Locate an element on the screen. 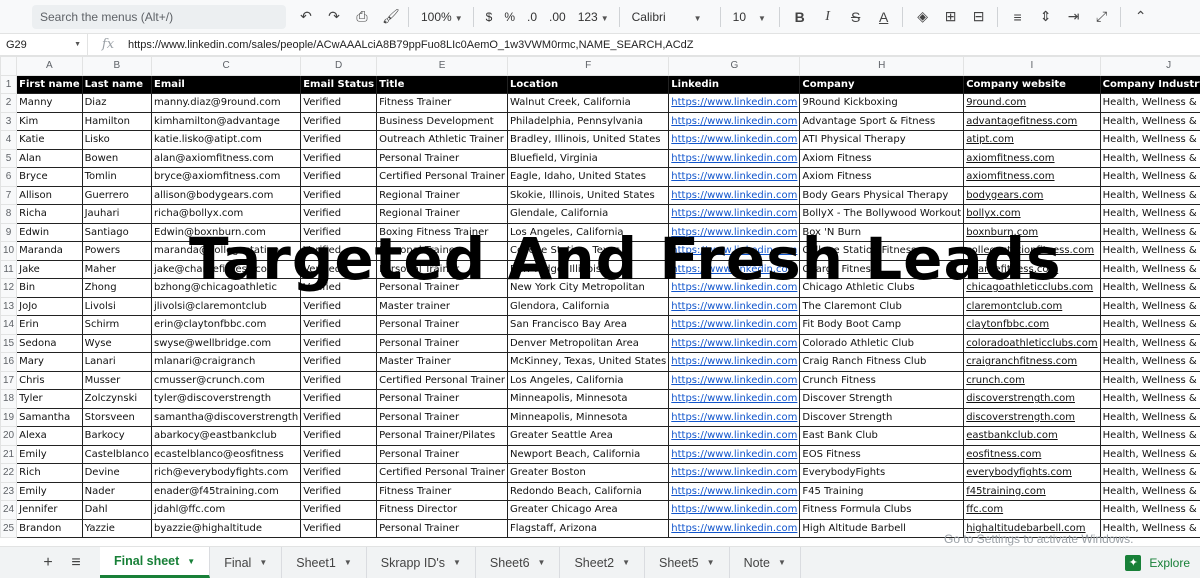 The width and height of the screenshot is (1200, 578). table-cell: Yazzie is located at coordinates (117, 528).